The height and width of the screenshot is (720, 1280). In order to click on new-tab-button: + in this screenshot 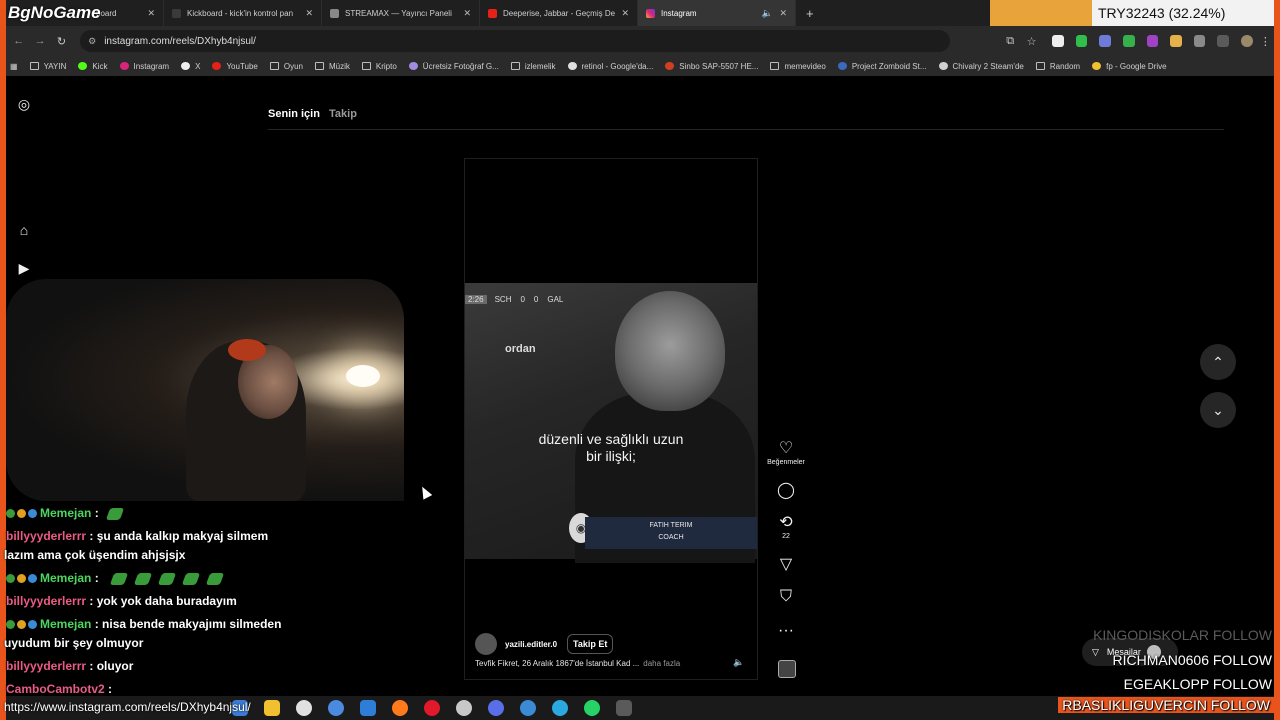, I will do `click(810, 13)`.